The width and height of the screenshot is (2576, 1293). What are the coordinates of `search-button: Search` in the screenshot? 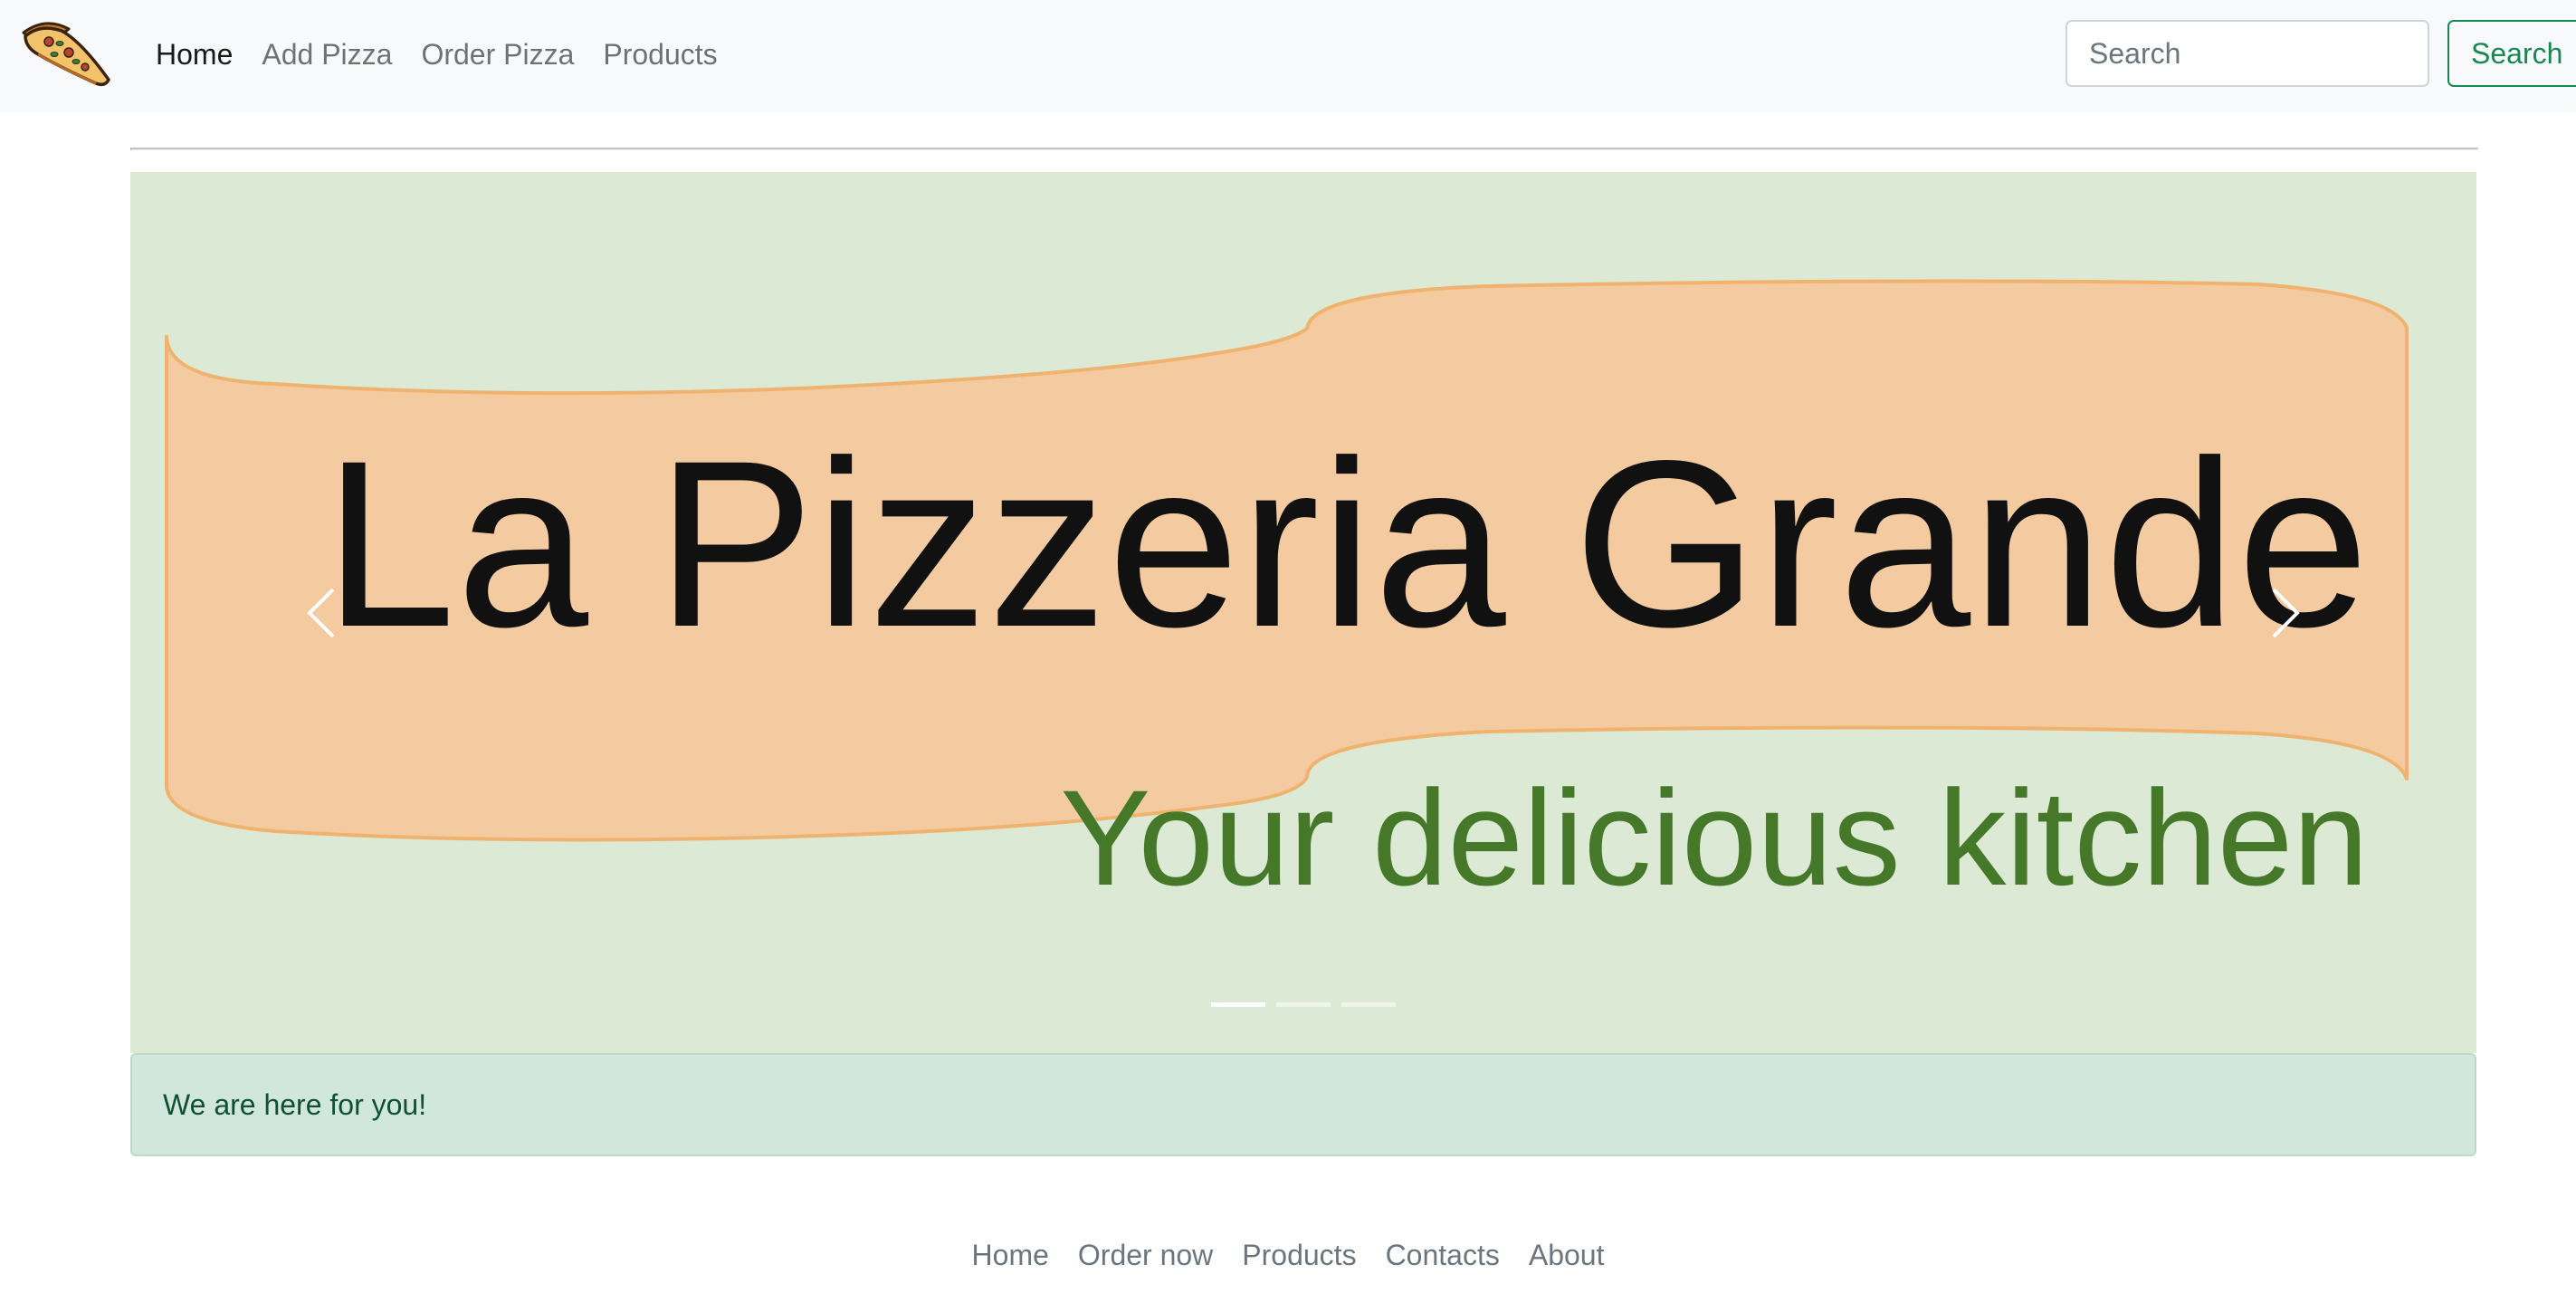 It's located at (2512, 53).